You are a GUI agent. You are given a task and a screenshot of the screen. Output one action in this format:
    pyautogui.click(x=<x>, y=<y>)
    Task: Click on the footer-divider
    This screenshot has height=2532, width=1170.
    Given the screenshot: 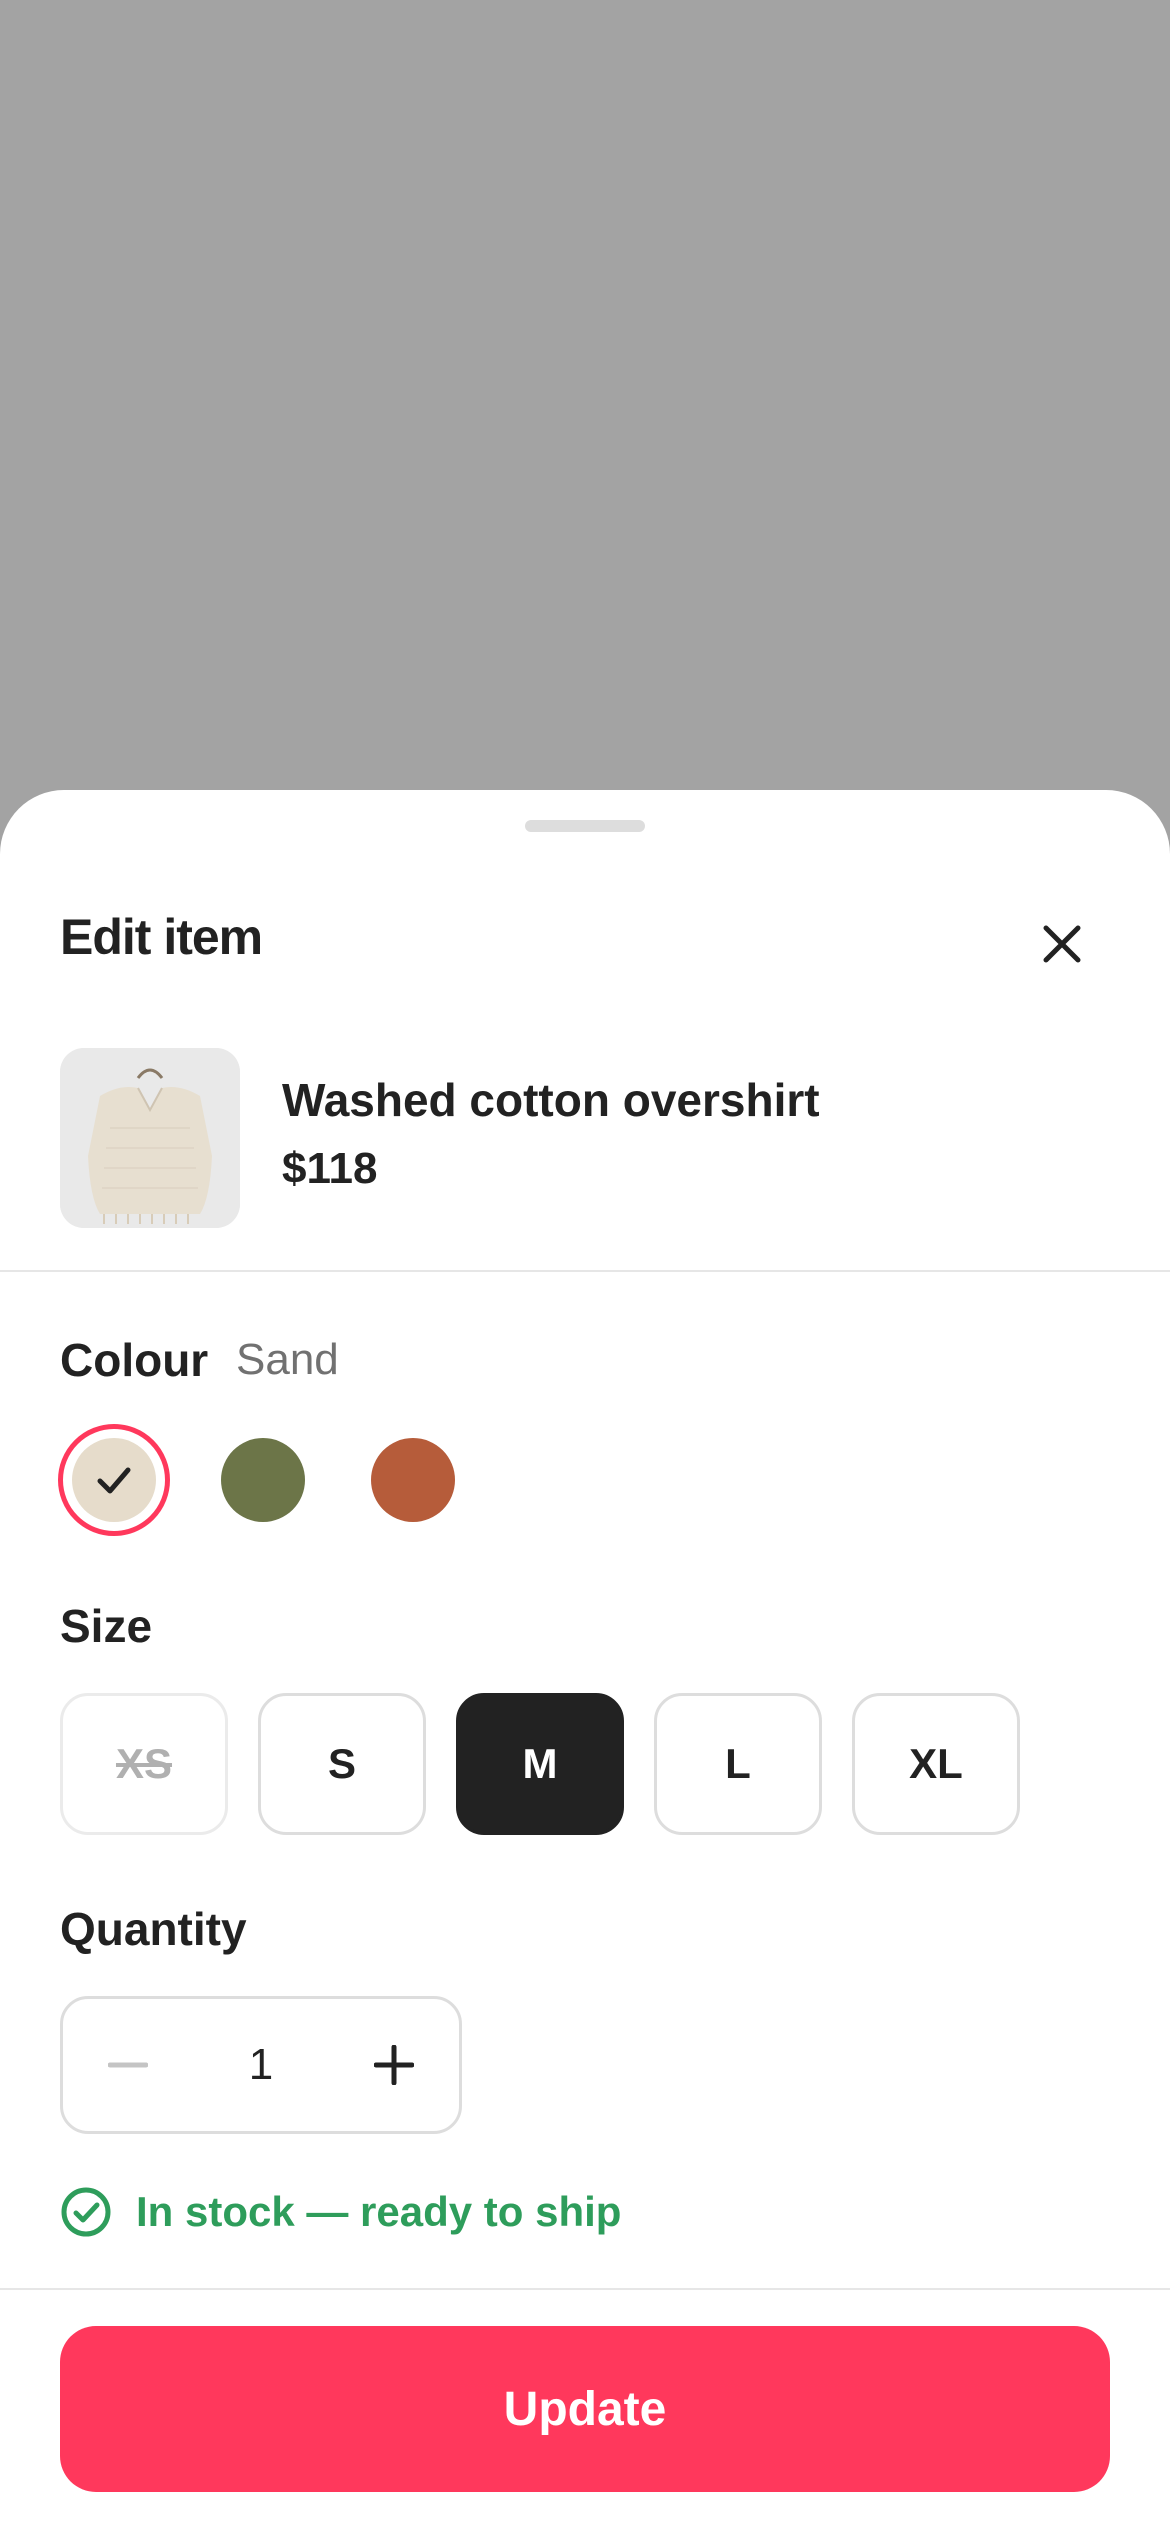 What is the action you would take?
    pyautogui.click(x=585, y=2289)
    